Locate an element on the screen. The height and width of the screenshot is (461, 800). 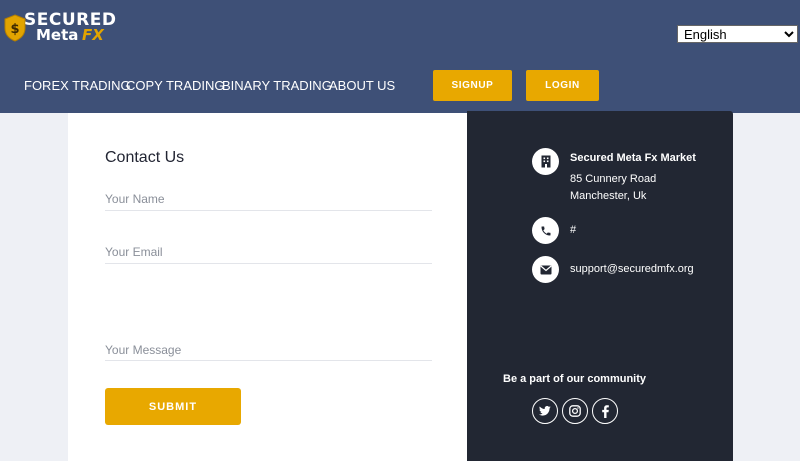
contact-title: Contact Us is located at coordinates (145, 157).